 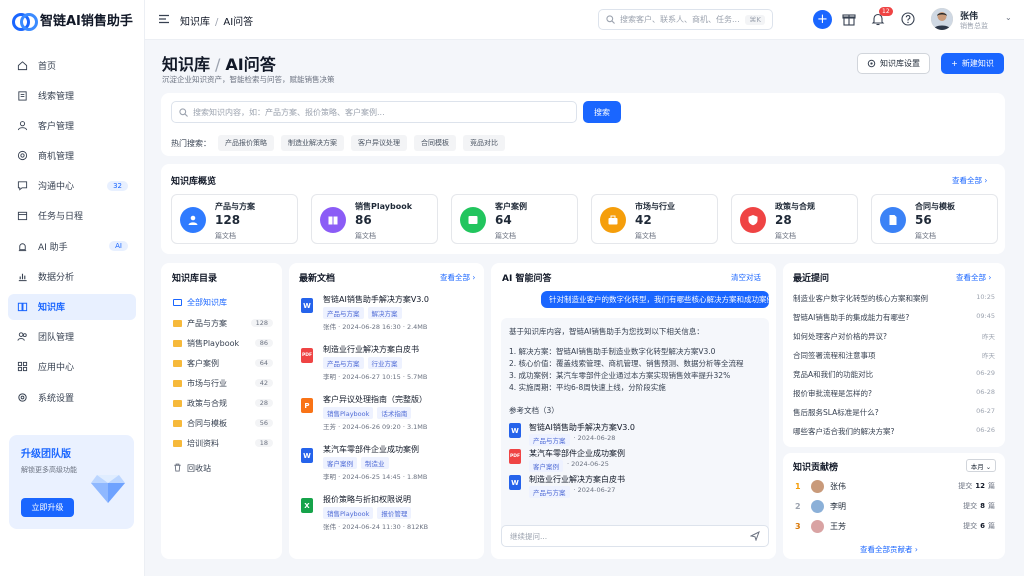 What do you see at coordinates (435, 143) in the screenshot?
I see `hot-search-chip: 合同模板` at bounding box center [435, 143].